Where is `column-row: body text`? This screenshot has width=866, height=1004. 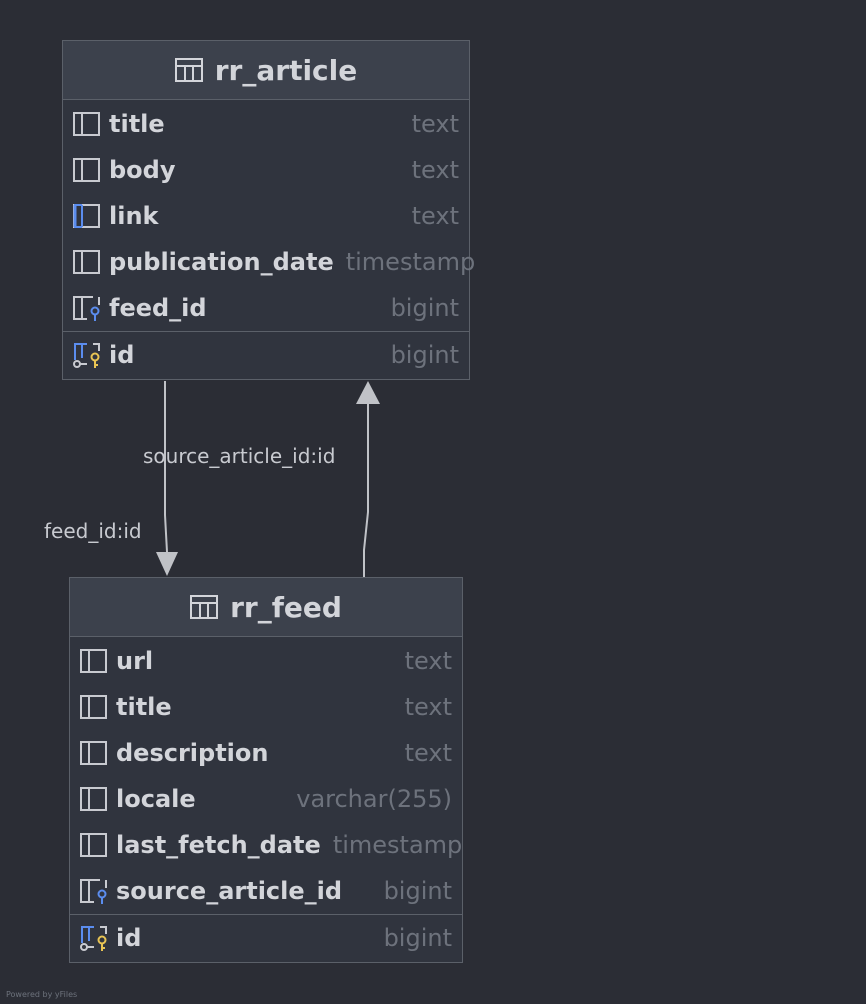
column-row: body text is located at coordinates (266, 170).